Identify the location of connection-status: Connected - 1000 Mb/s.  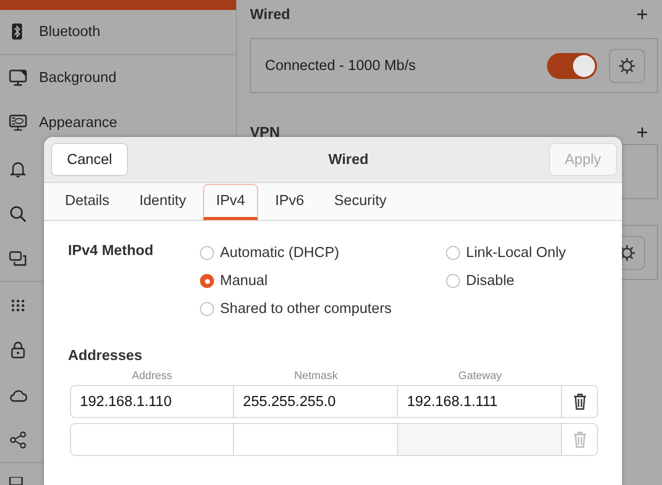
(341, 66).